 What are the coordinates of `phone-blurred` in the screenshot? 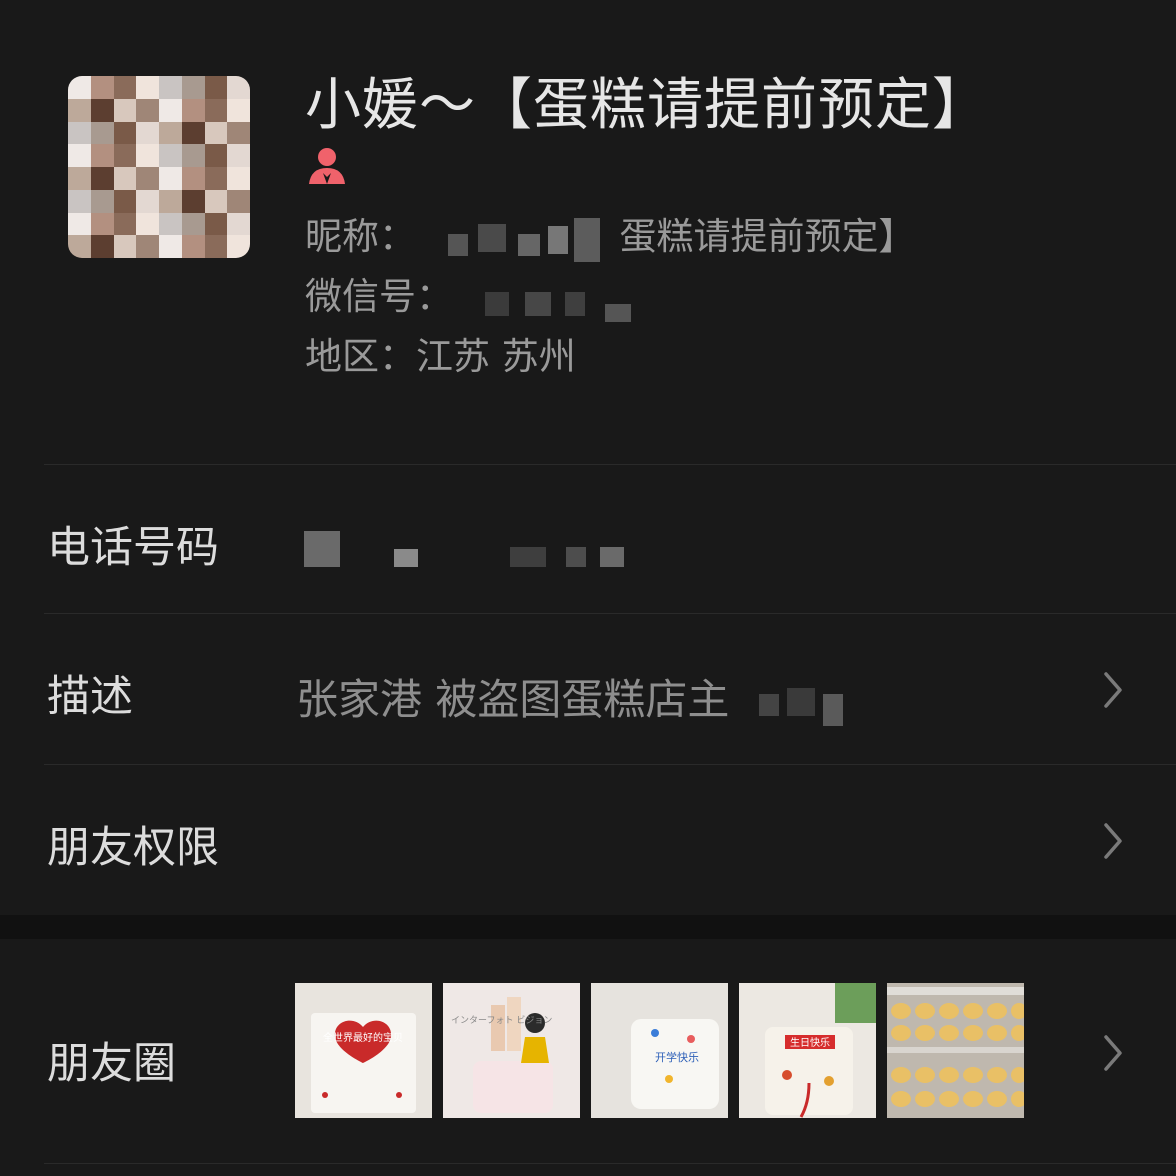 It's located at (465, 550).